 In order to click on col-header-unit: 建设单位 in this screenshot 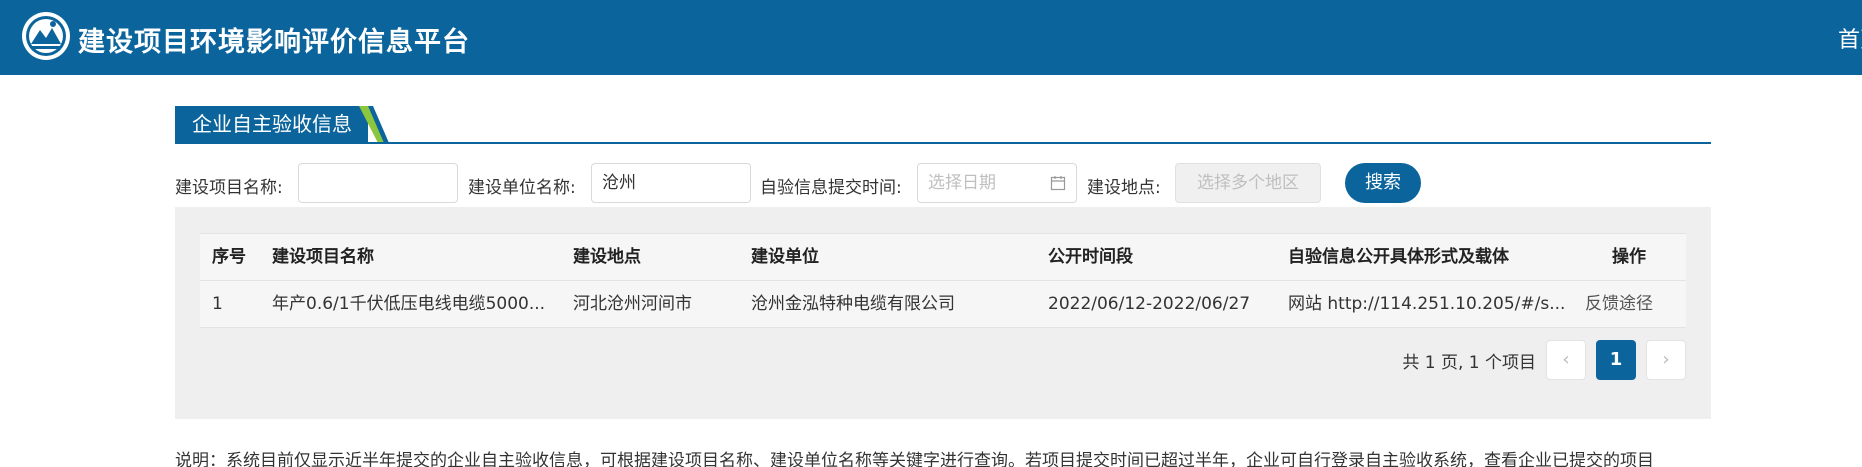, I will do `click(785, 257)`.